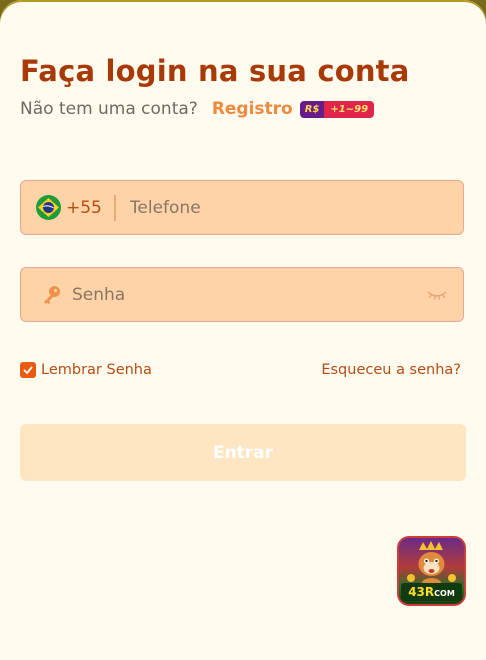 The height and width of the screenshot is (660, 486). What do you see at coordinates (349, 109) in the screenshot?
I see `promo-range: +1~99` at bounding box center [349, 109].